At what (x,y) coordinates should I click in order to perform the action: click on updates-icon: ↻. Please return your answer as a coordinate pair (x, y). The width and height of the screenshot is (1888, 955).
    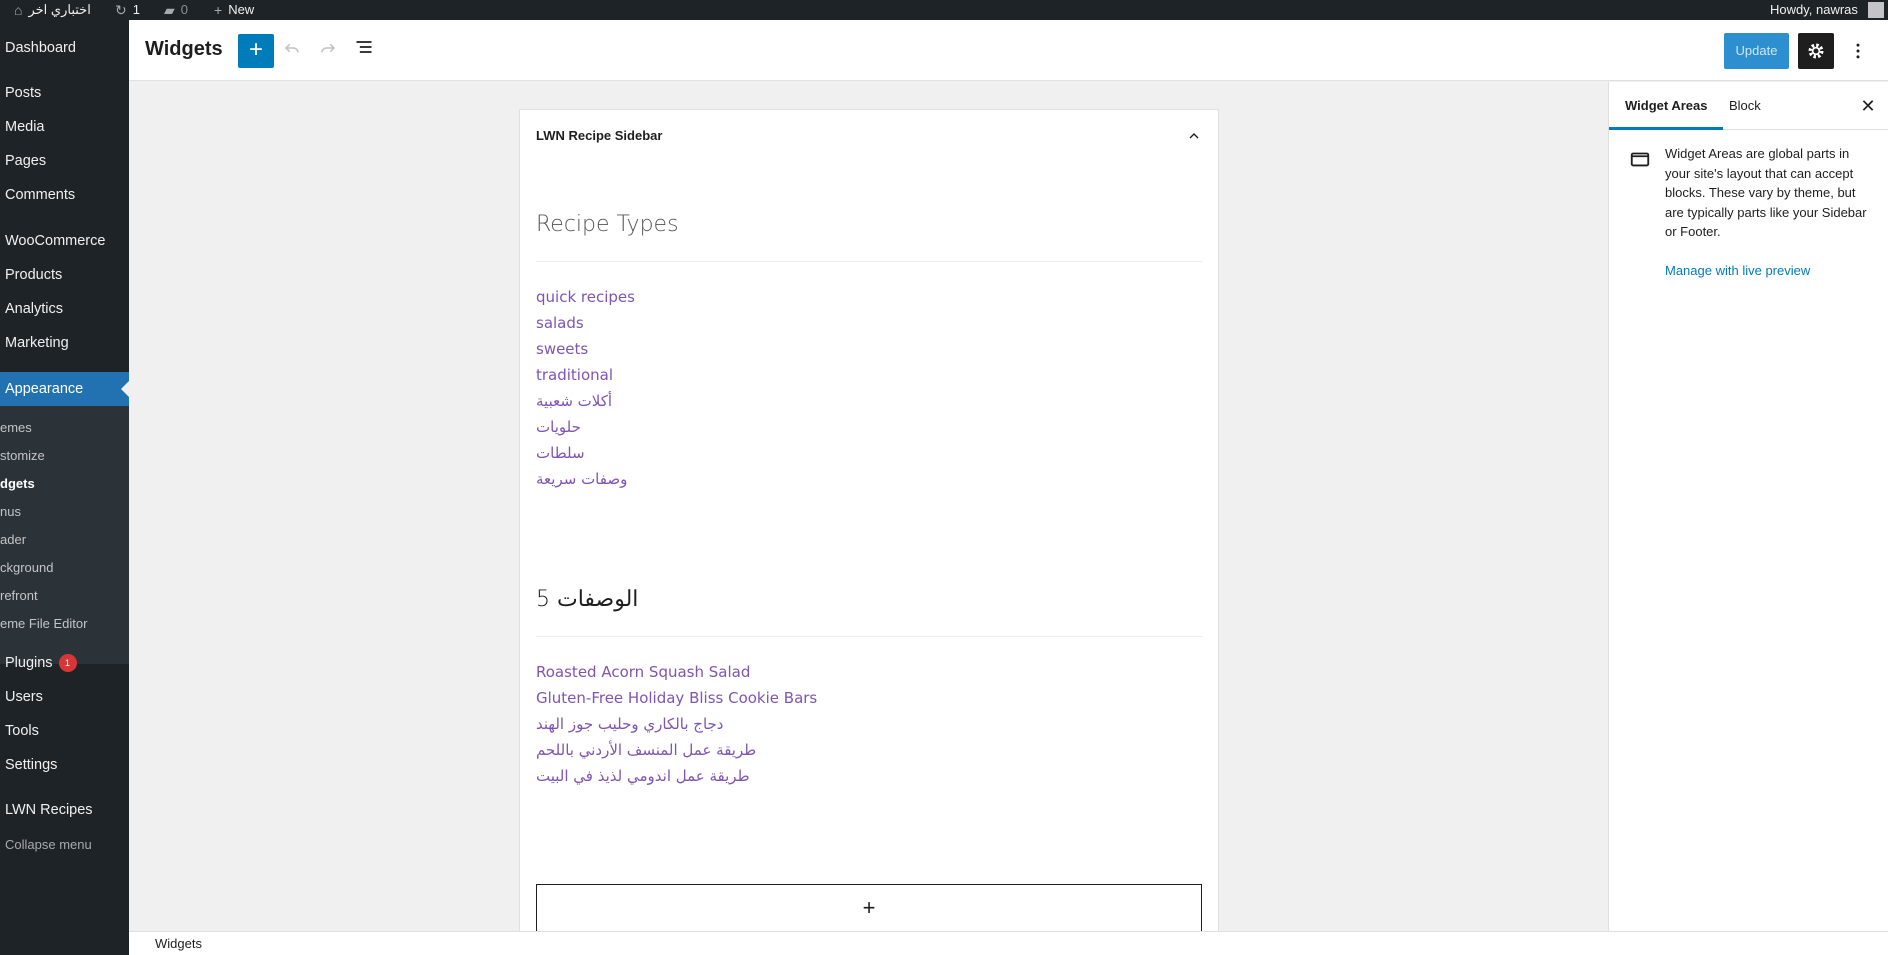
    Looking at the image, I should click on (121, 10).